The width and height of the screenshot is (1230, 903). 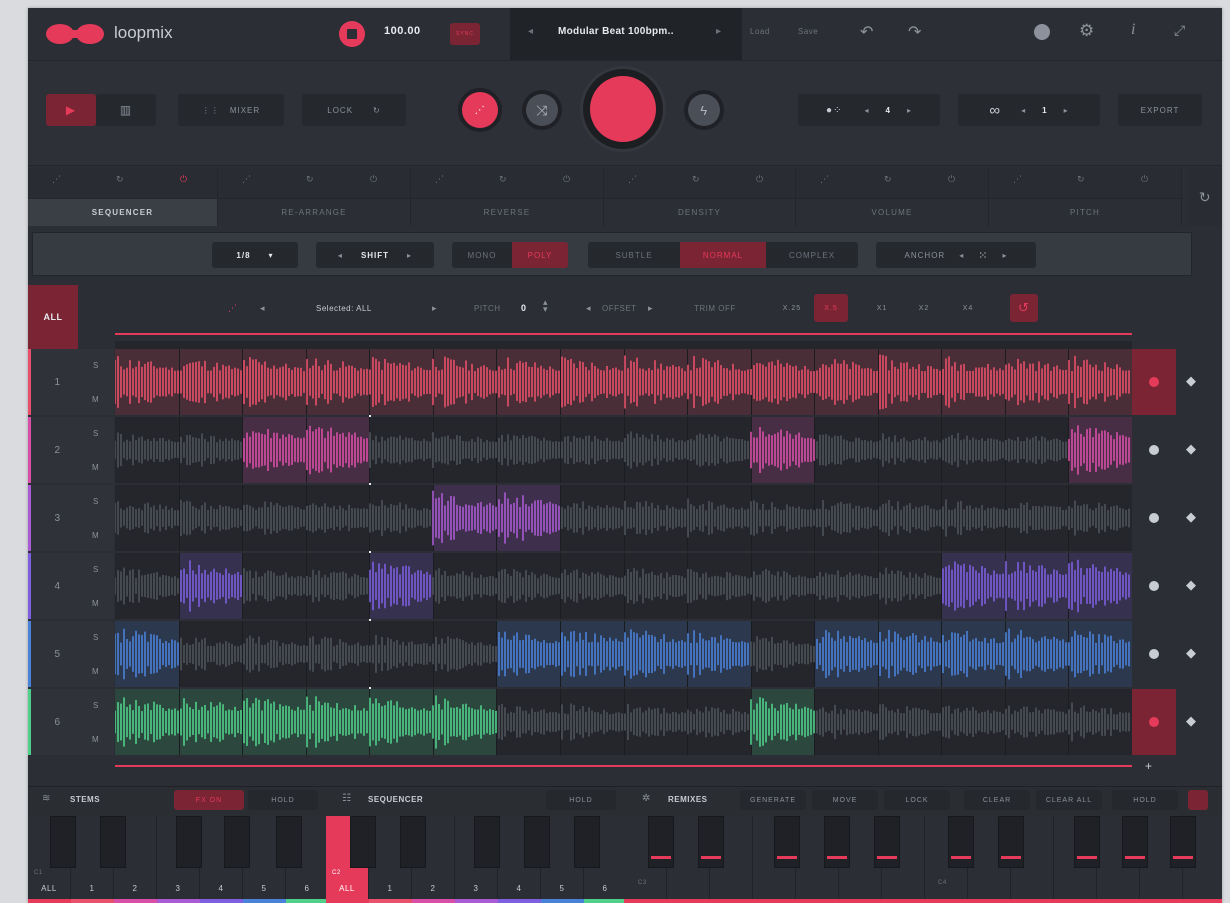 What do you see at coordinates (845, 800) in the screenshot?
I see `move-button: MOVE` at bounding box center [845, 800].